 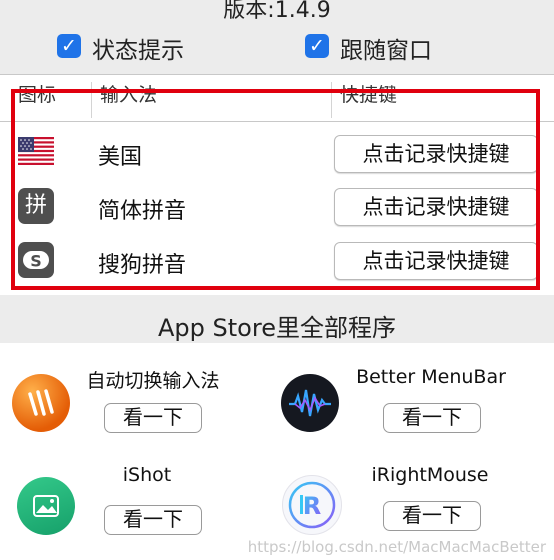 I want to click on svg-text: R, so click(x=312, y=506).